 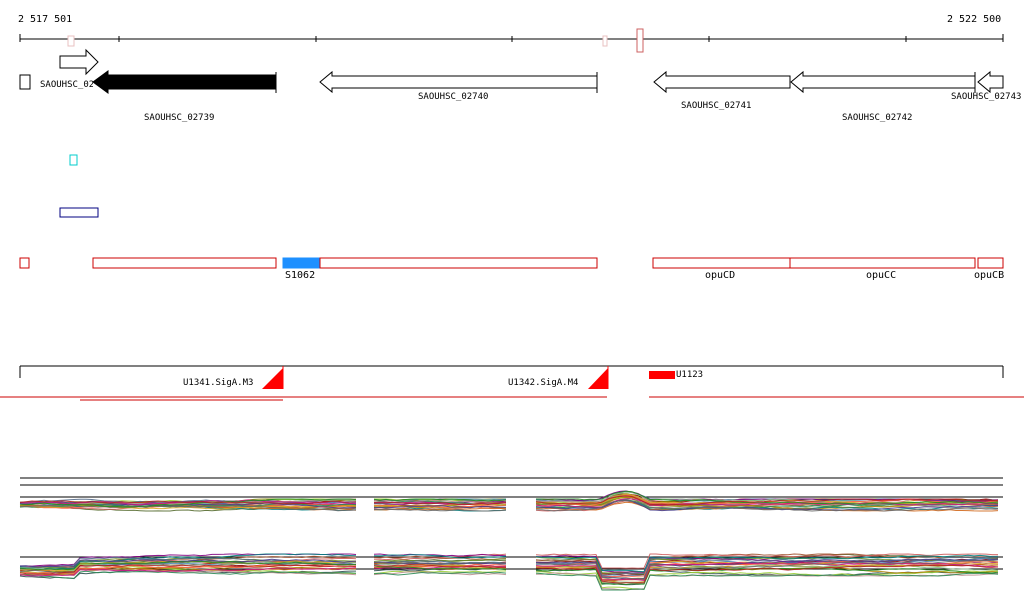 I want to click on gene-label-02738: SAOUHSC_02738, so click(x=66, y=85).